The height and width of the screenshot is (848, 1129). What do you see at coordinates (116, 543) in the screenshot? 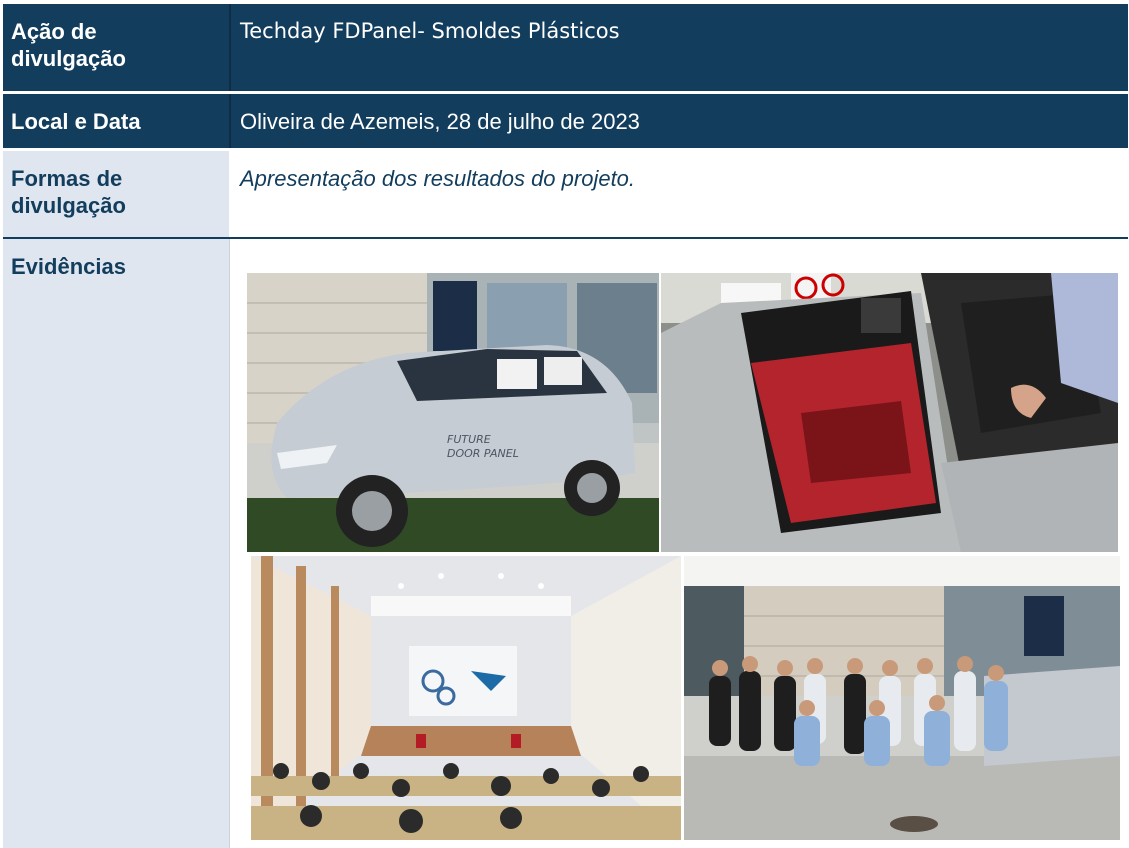
I see `label-evidencias: Evidências` at bounding box center [116, 543].